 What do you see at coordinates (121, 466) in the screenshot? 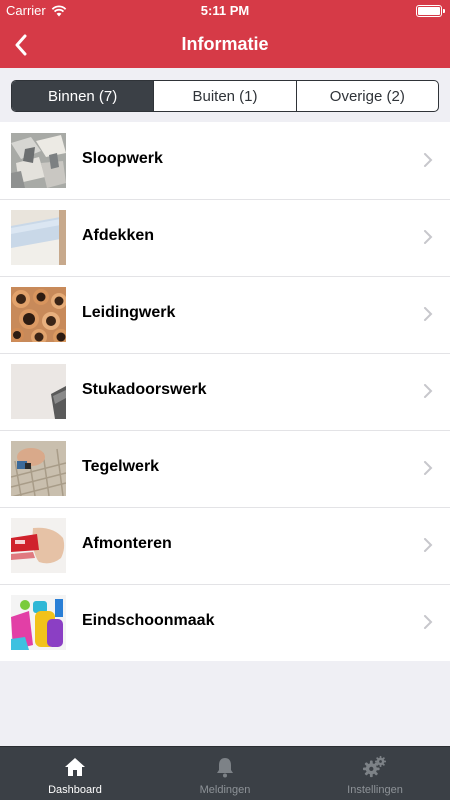
I see `list-item-label: Tegelwerk` at bounding box center [121, 466].